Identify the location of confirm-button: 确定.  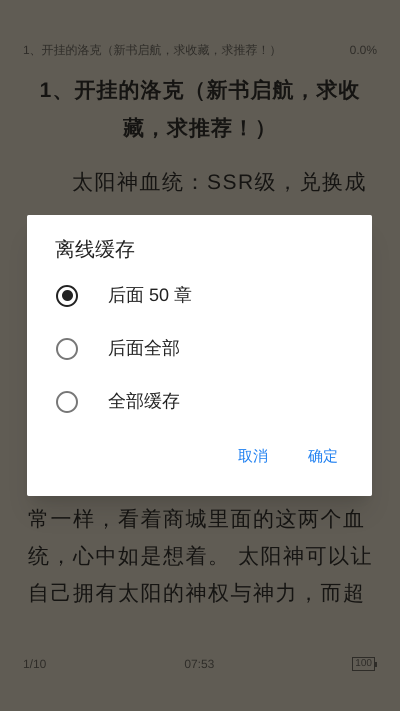
(323, 457).